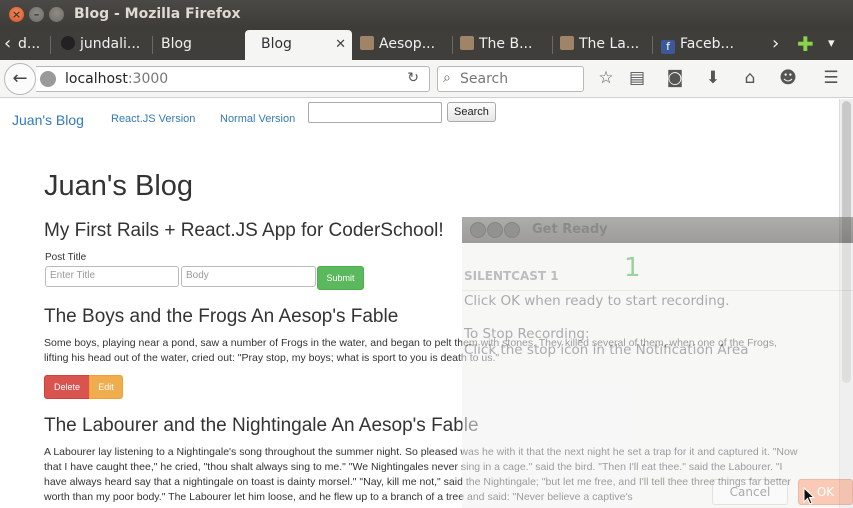 This screenshot has height=508, width=853. What do you see at coordinates (750, 78) in the screenshot?
I see `home-icon: ⌂` at bounding box center [750, 78].